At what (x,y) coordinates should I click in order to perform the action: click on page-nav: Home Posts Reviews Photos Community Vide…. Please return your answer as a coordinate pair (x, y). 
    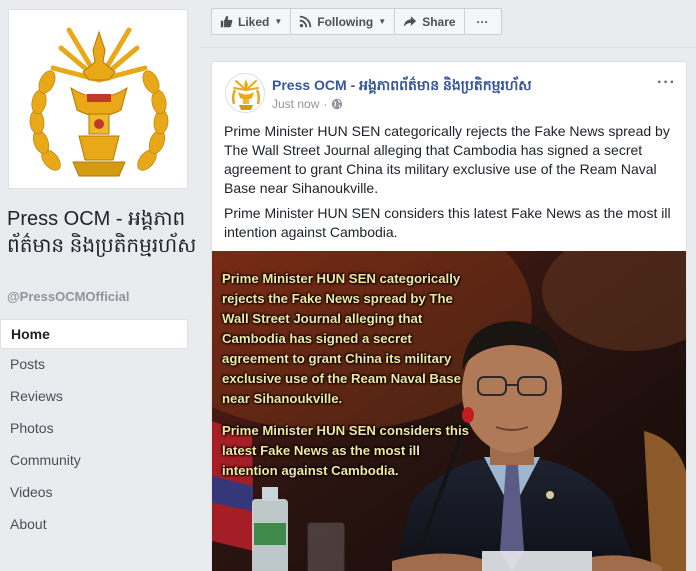
    Looking at the image, I should click on (94, 430).